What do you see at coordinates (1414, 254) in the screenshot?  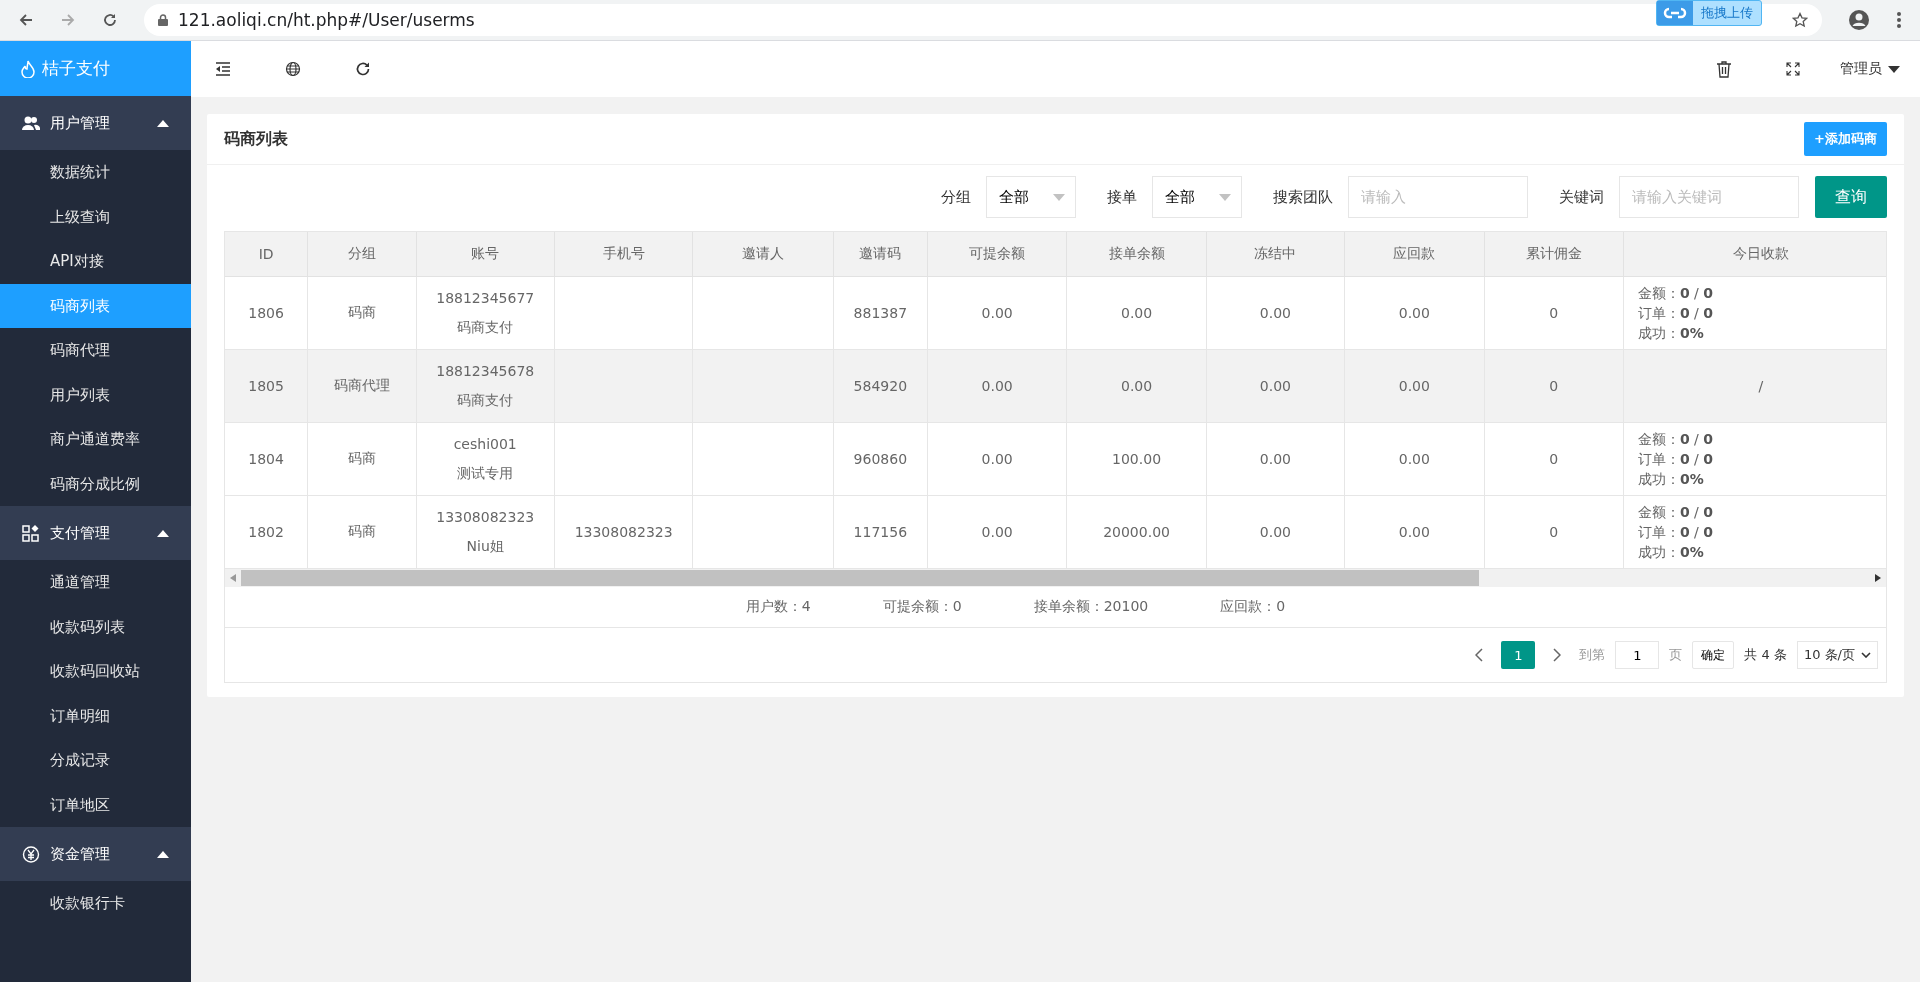 I see `column-header: 应回款` at bounding box center [1414, 254].